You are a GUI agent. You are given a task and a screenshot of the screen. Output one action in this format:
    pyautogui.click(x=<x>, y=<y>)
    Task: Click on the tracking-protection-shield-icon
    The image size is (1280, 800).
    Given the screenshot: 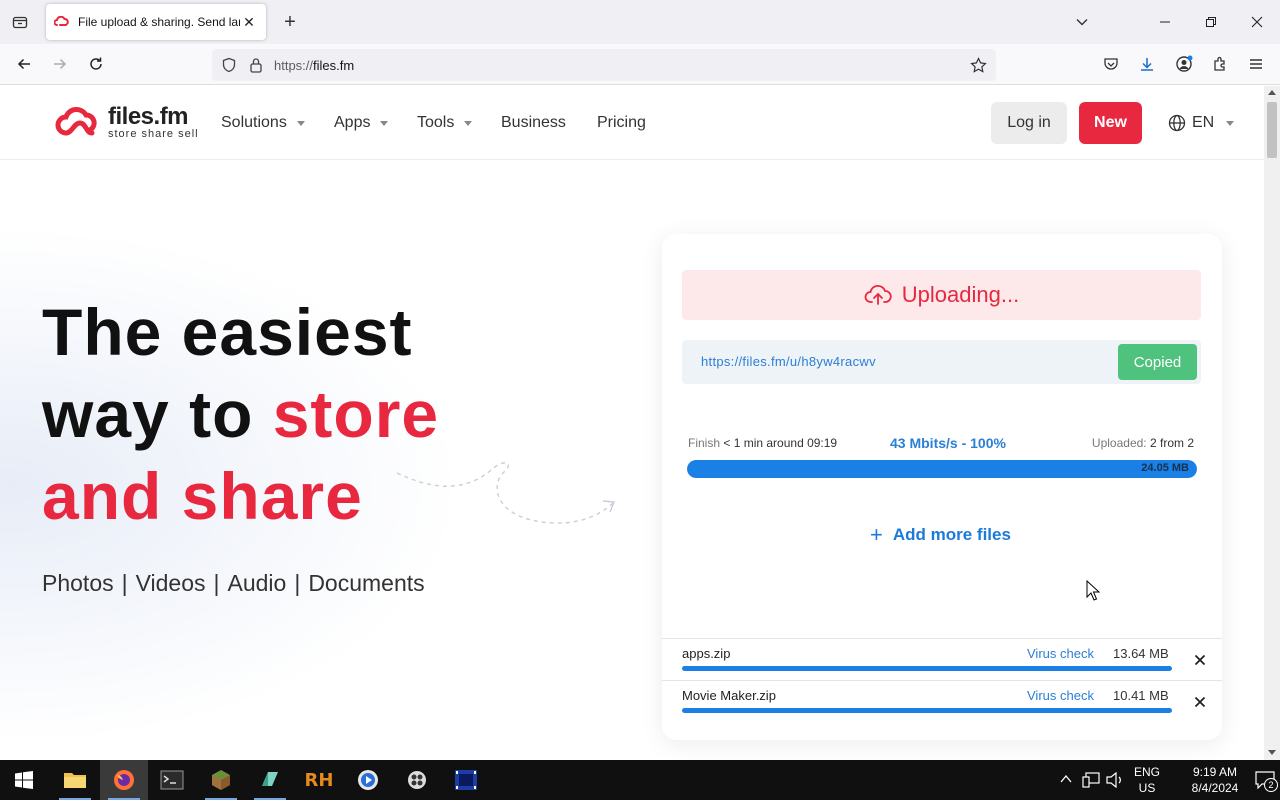 What is the action you would take?
    pyautogui.click(x=229, y=67)
    